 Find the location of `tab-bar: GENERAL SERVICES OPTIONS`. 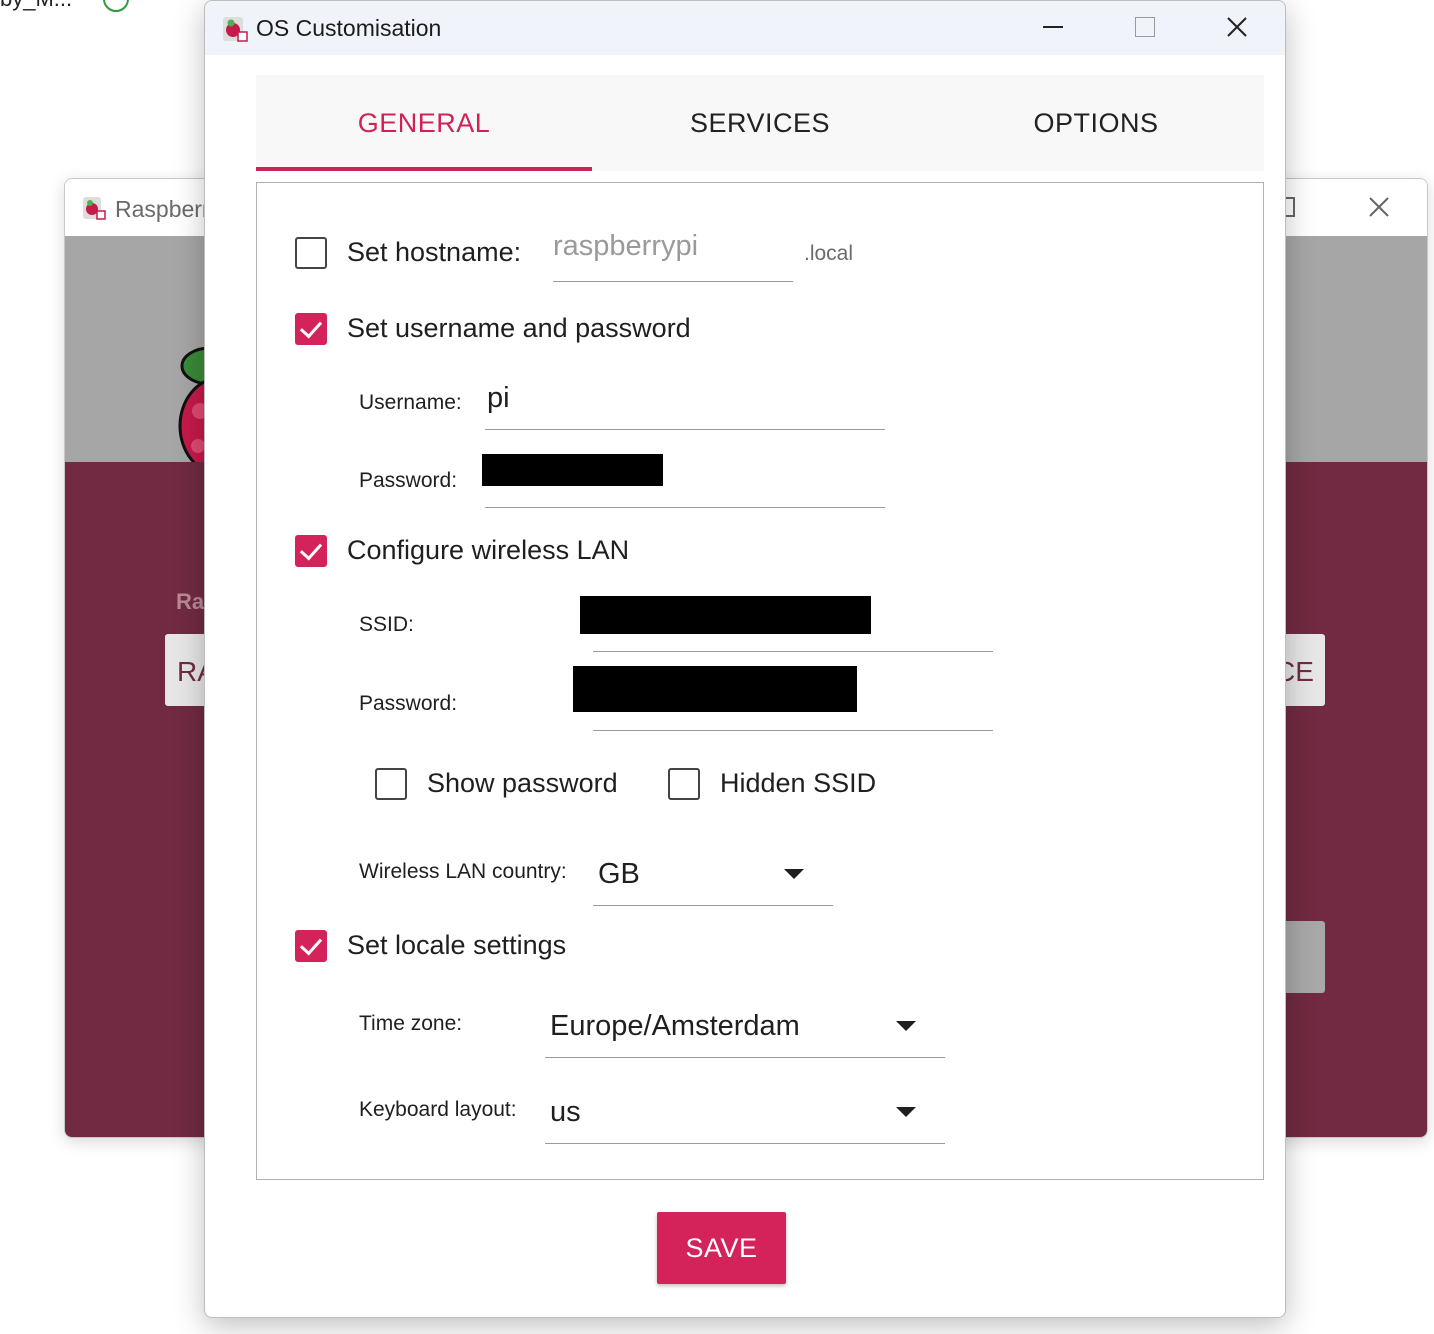

tab-bar: GENERAL SERVICES OPTIONS is located at coordinates (760, 123).